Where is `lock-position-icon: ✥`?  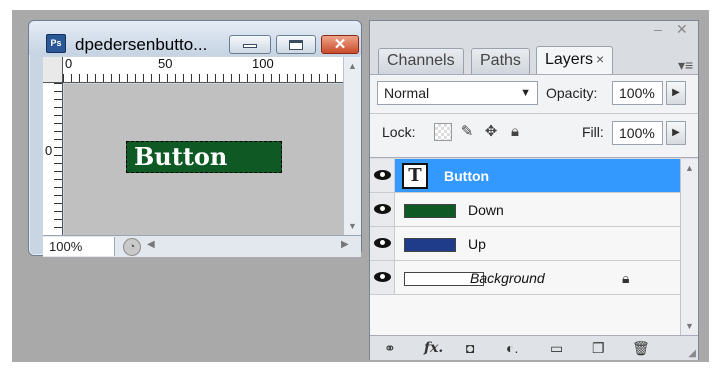 lock-position-icon: ✥ is located at coordinates (491, 132).